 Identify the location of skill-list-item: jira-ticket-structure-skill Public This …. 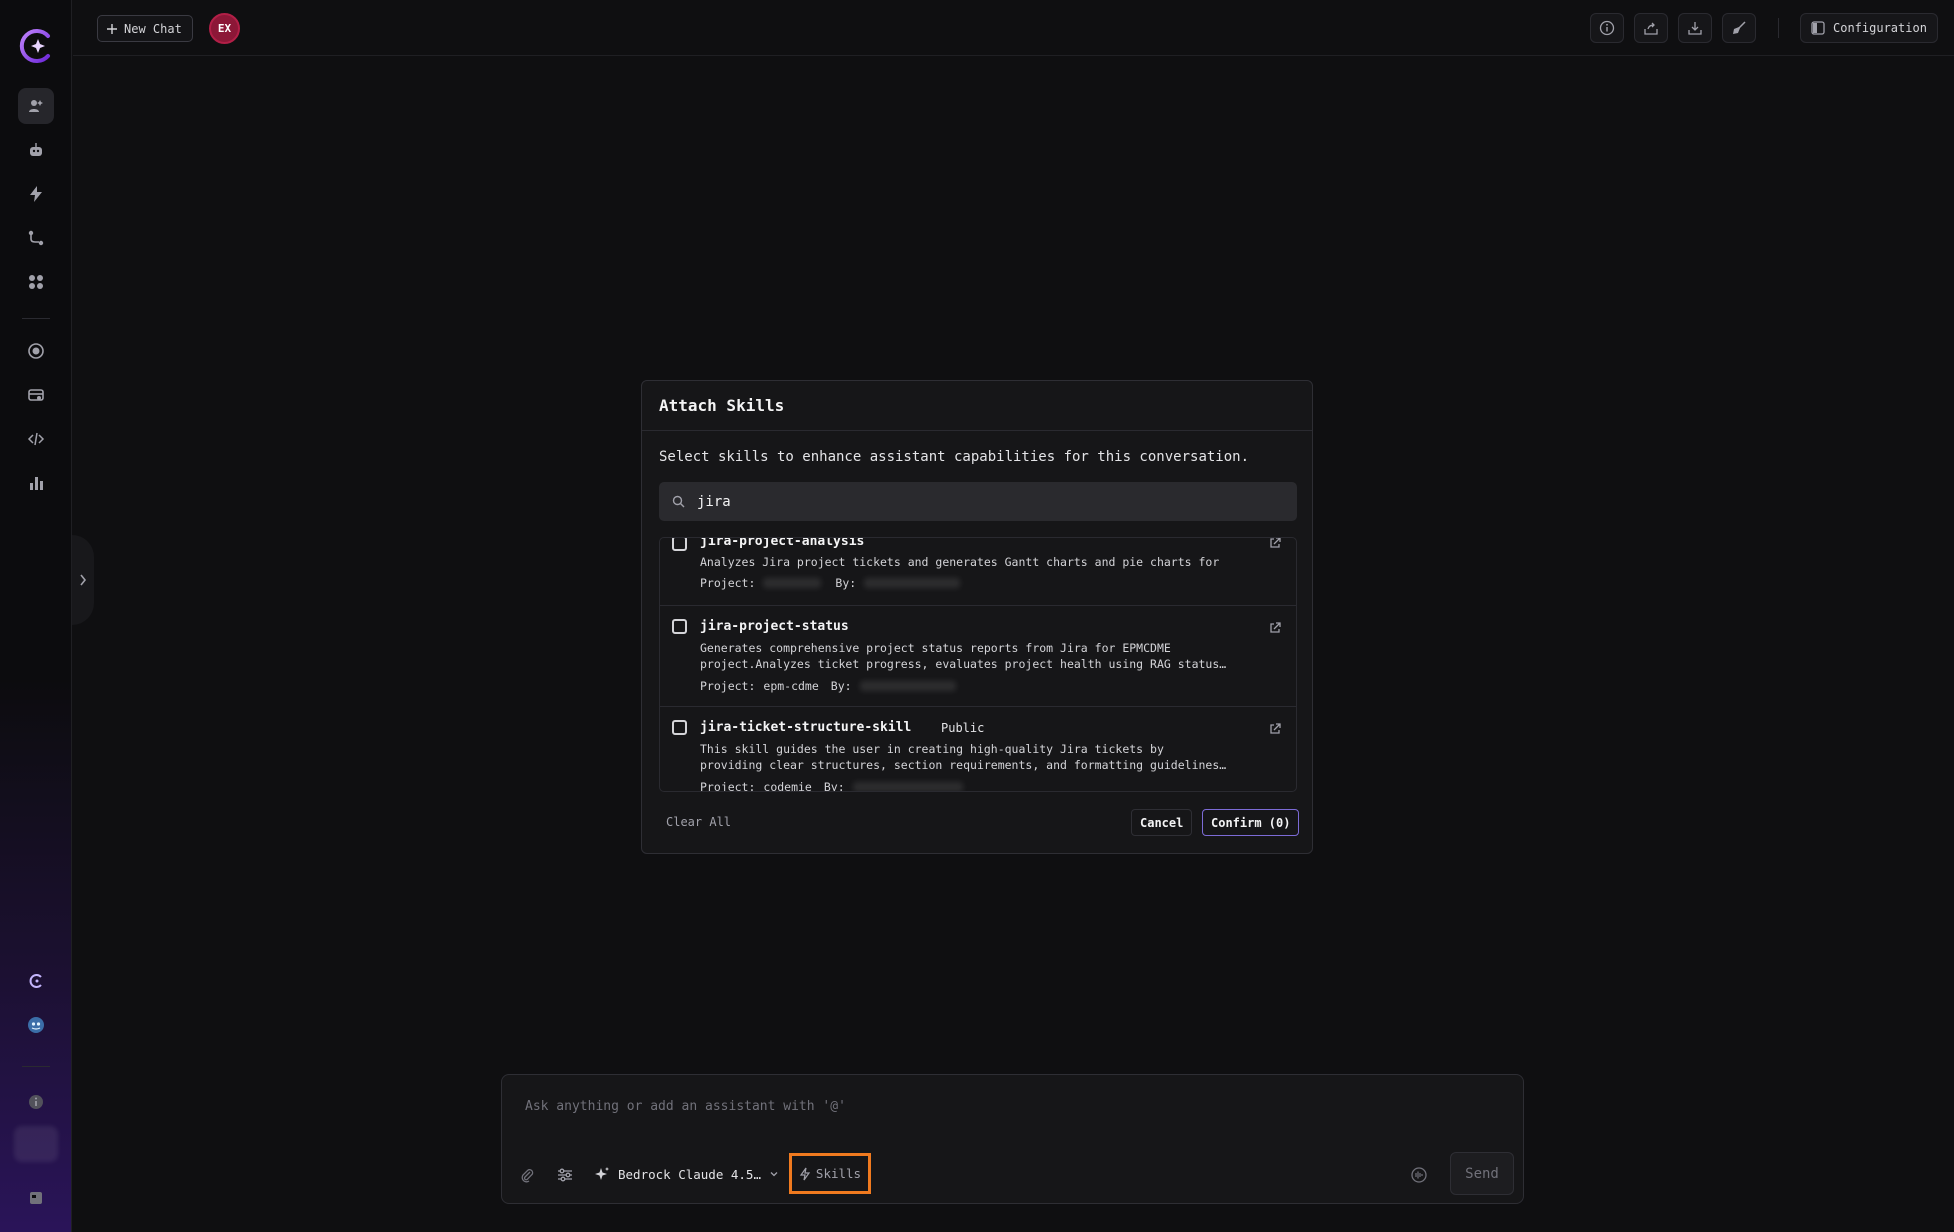
(978, 749).